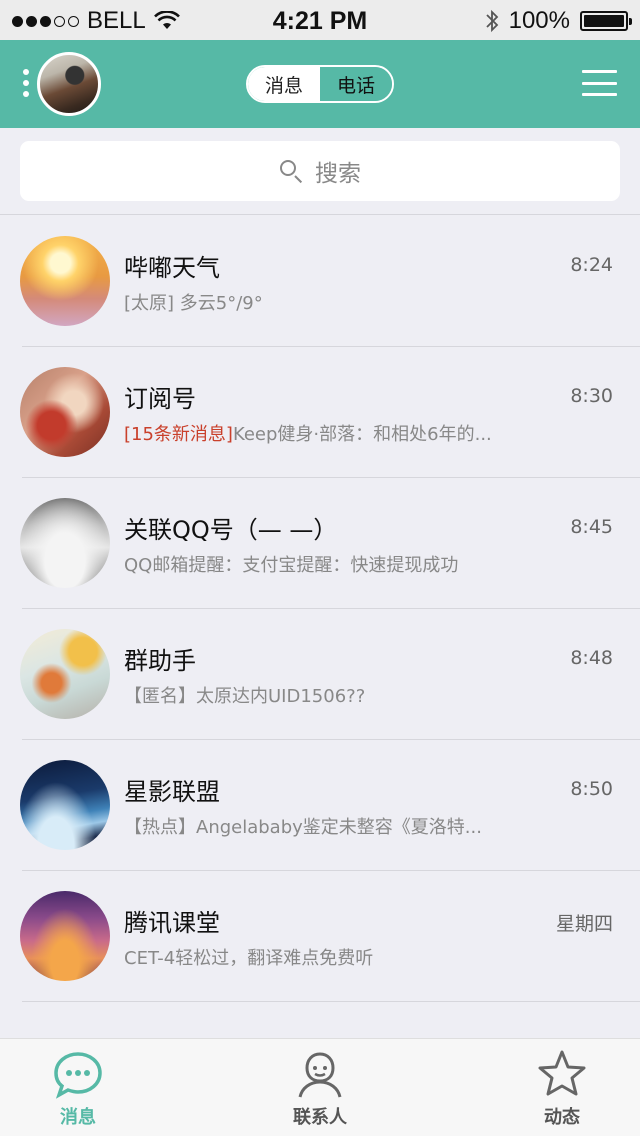 This screenshot has height=1136, width=640. I want to click on chat-name: 关联QQ号（— —）, so click(231, 530).